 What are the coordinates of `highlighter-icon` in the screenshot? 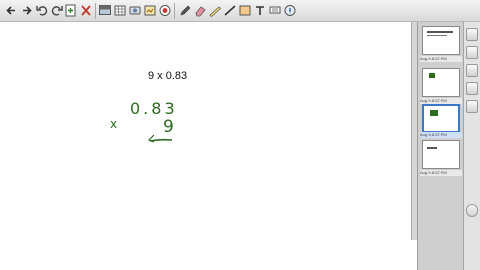 It's located at (215, 10).